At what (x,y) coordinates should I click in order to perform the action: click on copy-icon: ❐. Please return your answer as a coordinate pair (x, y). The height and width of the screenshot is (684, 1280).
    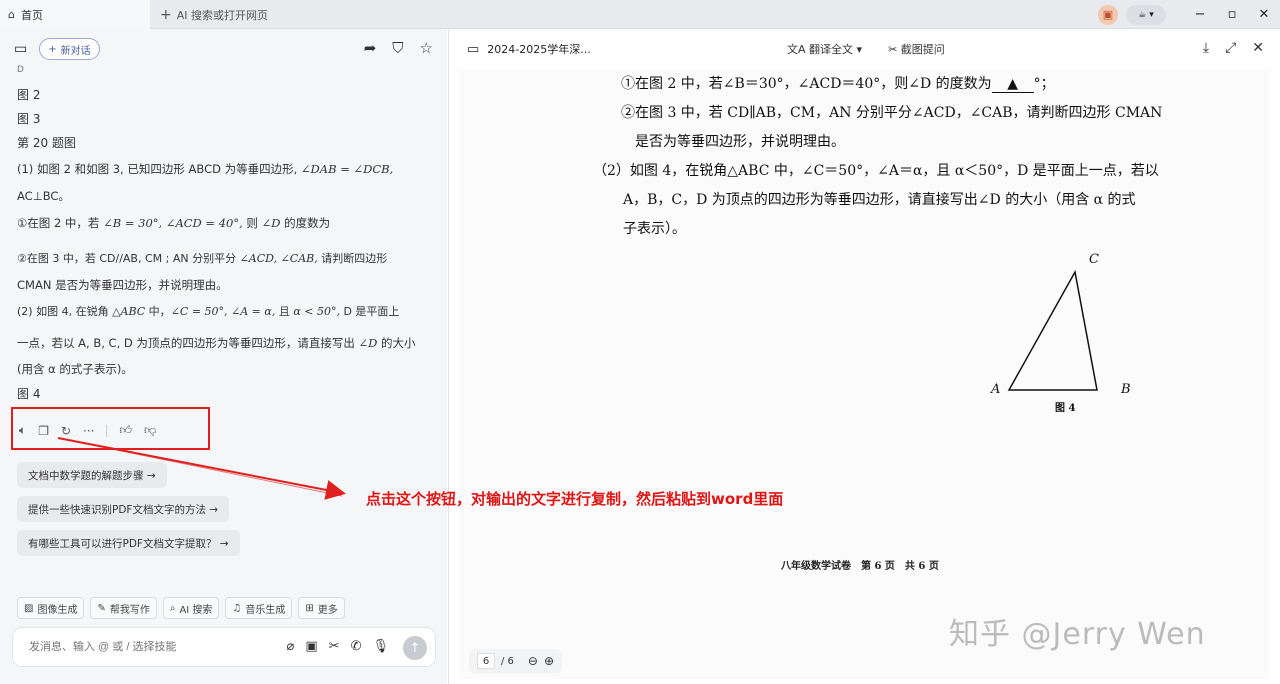
    Looking at the image, I should click on (43, 431).